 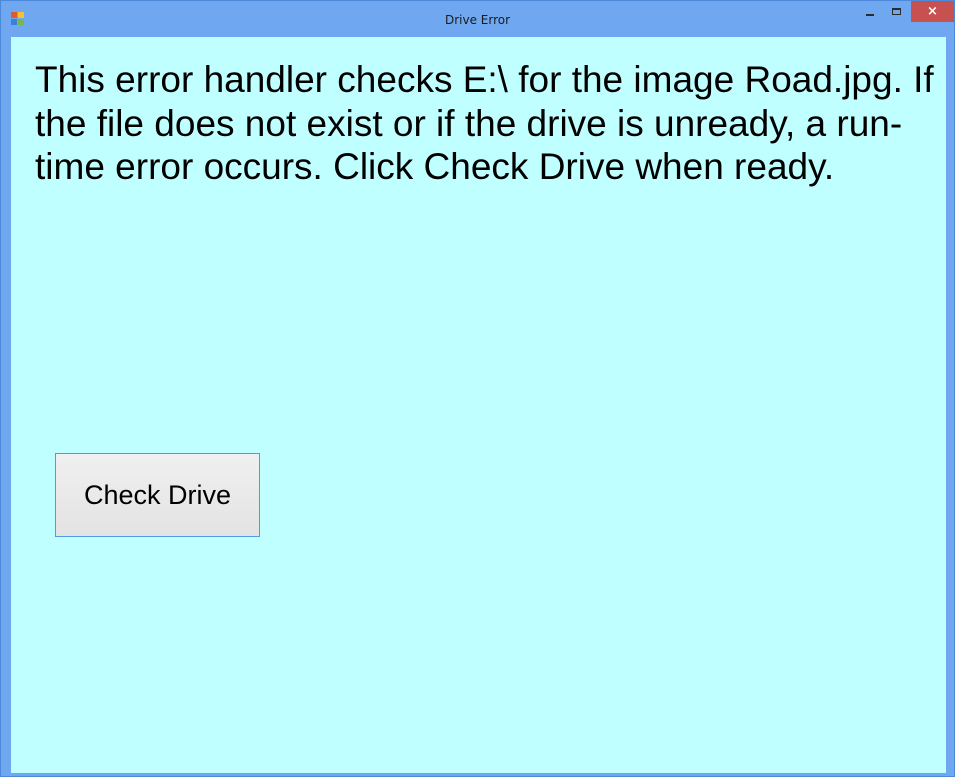 I want to click on title-bar: Drive Error ×, so click(x=477, y=19).